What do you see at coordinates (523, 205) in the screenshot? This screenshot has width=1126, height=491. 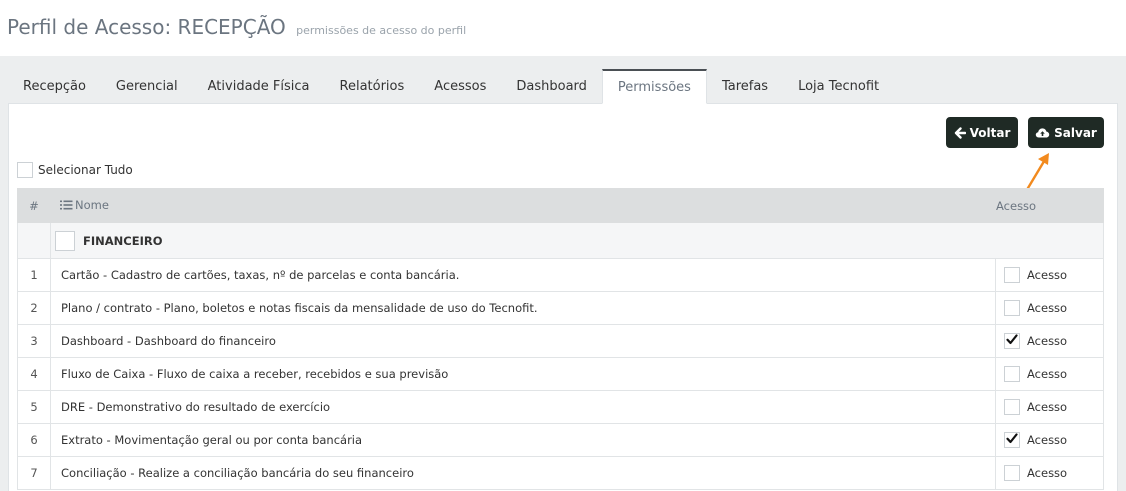 I see `column-header-name: Nome` at bounding box center [523, 205].